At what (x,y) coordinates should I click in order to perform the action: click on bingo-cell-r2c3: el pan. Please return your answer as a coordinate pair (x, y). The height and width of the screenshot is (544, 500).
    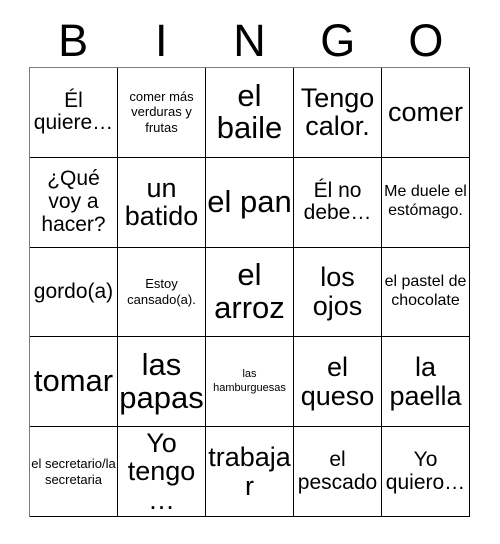
    Looking at the image, I should click on (250, 202).